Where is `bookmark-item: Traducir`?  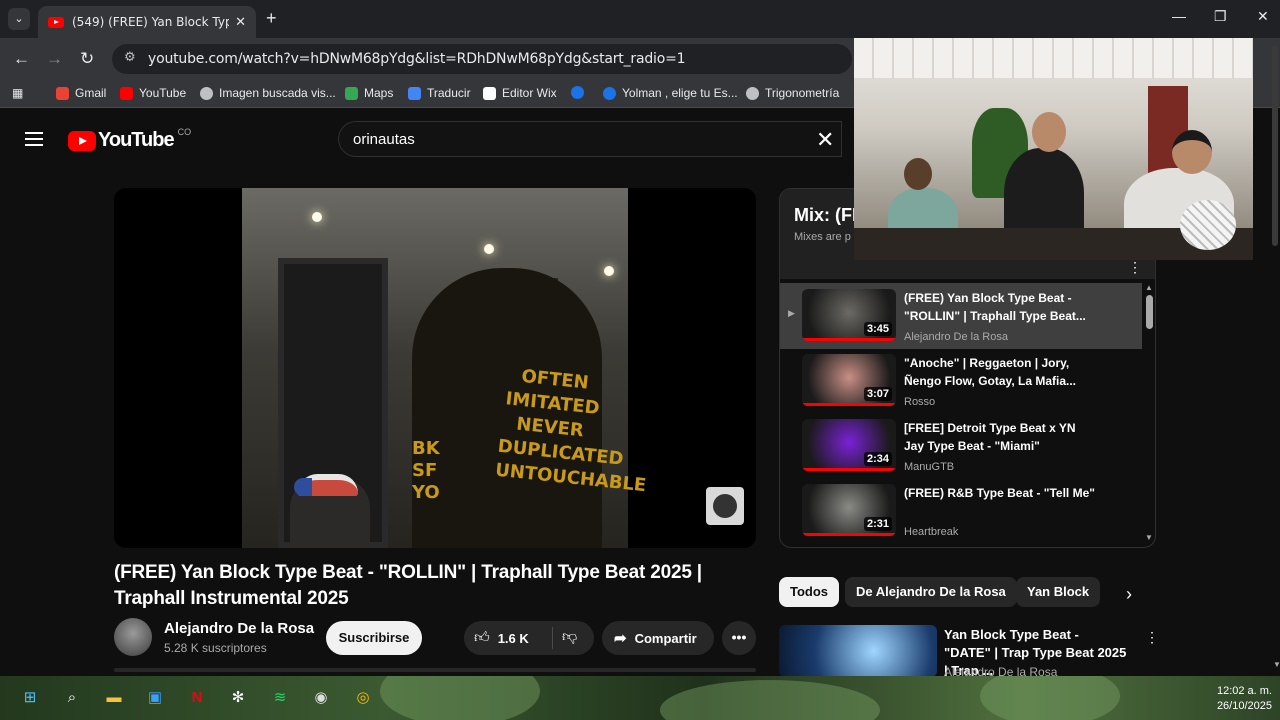 bookmark-item: Traducir is located at coordinates (439, 93).